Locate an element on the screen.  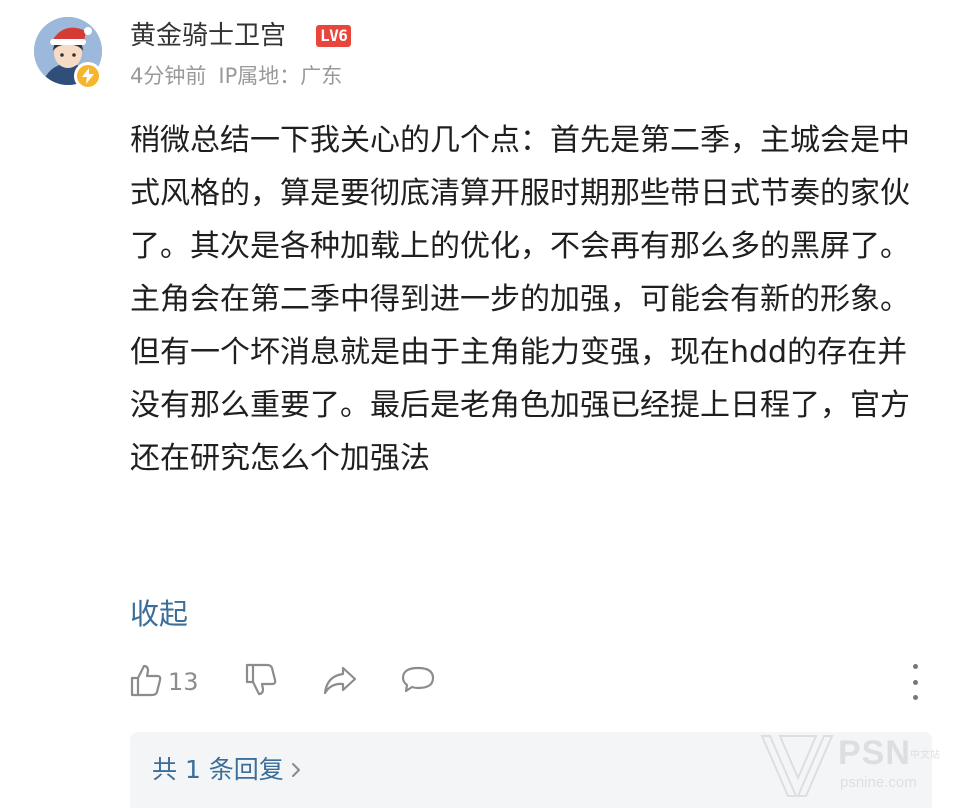
watermark-brand: PSN is located at coordinates (874, 753).